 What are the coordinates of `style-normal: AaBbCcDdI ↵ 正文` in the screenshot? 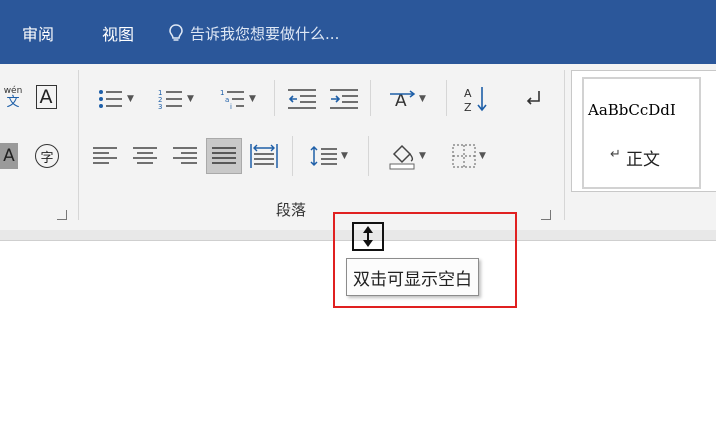 It's located at (641, 133).